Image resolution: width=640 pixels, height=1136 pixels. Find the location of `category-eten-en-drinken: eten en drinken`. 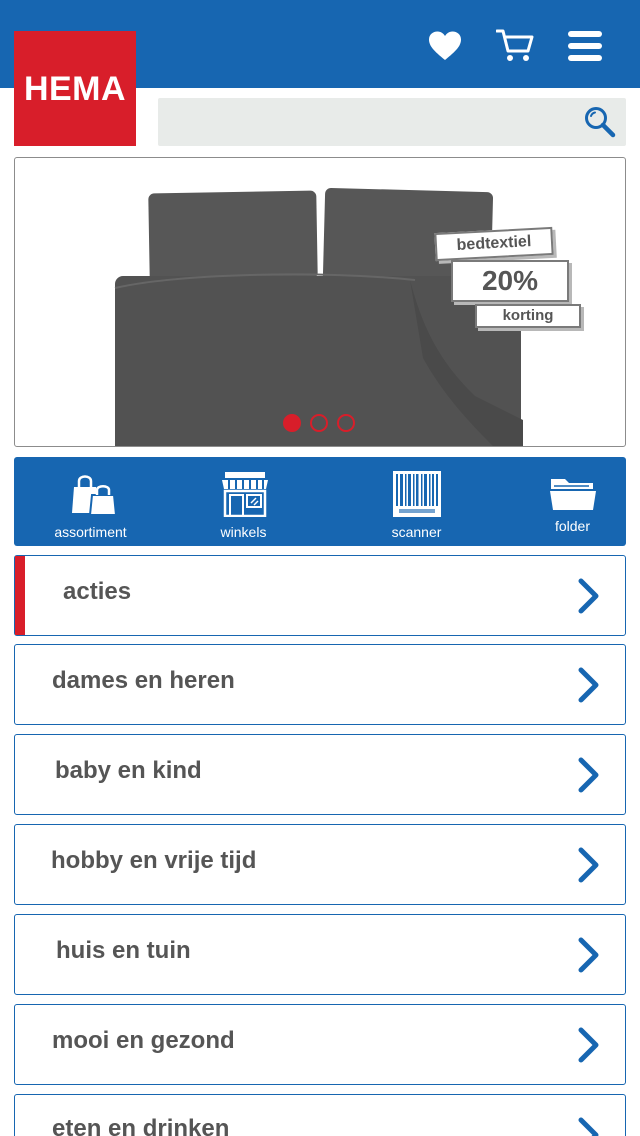

category-eten-en-drinken: eten en drinken is located at coordinates (320, 1115).